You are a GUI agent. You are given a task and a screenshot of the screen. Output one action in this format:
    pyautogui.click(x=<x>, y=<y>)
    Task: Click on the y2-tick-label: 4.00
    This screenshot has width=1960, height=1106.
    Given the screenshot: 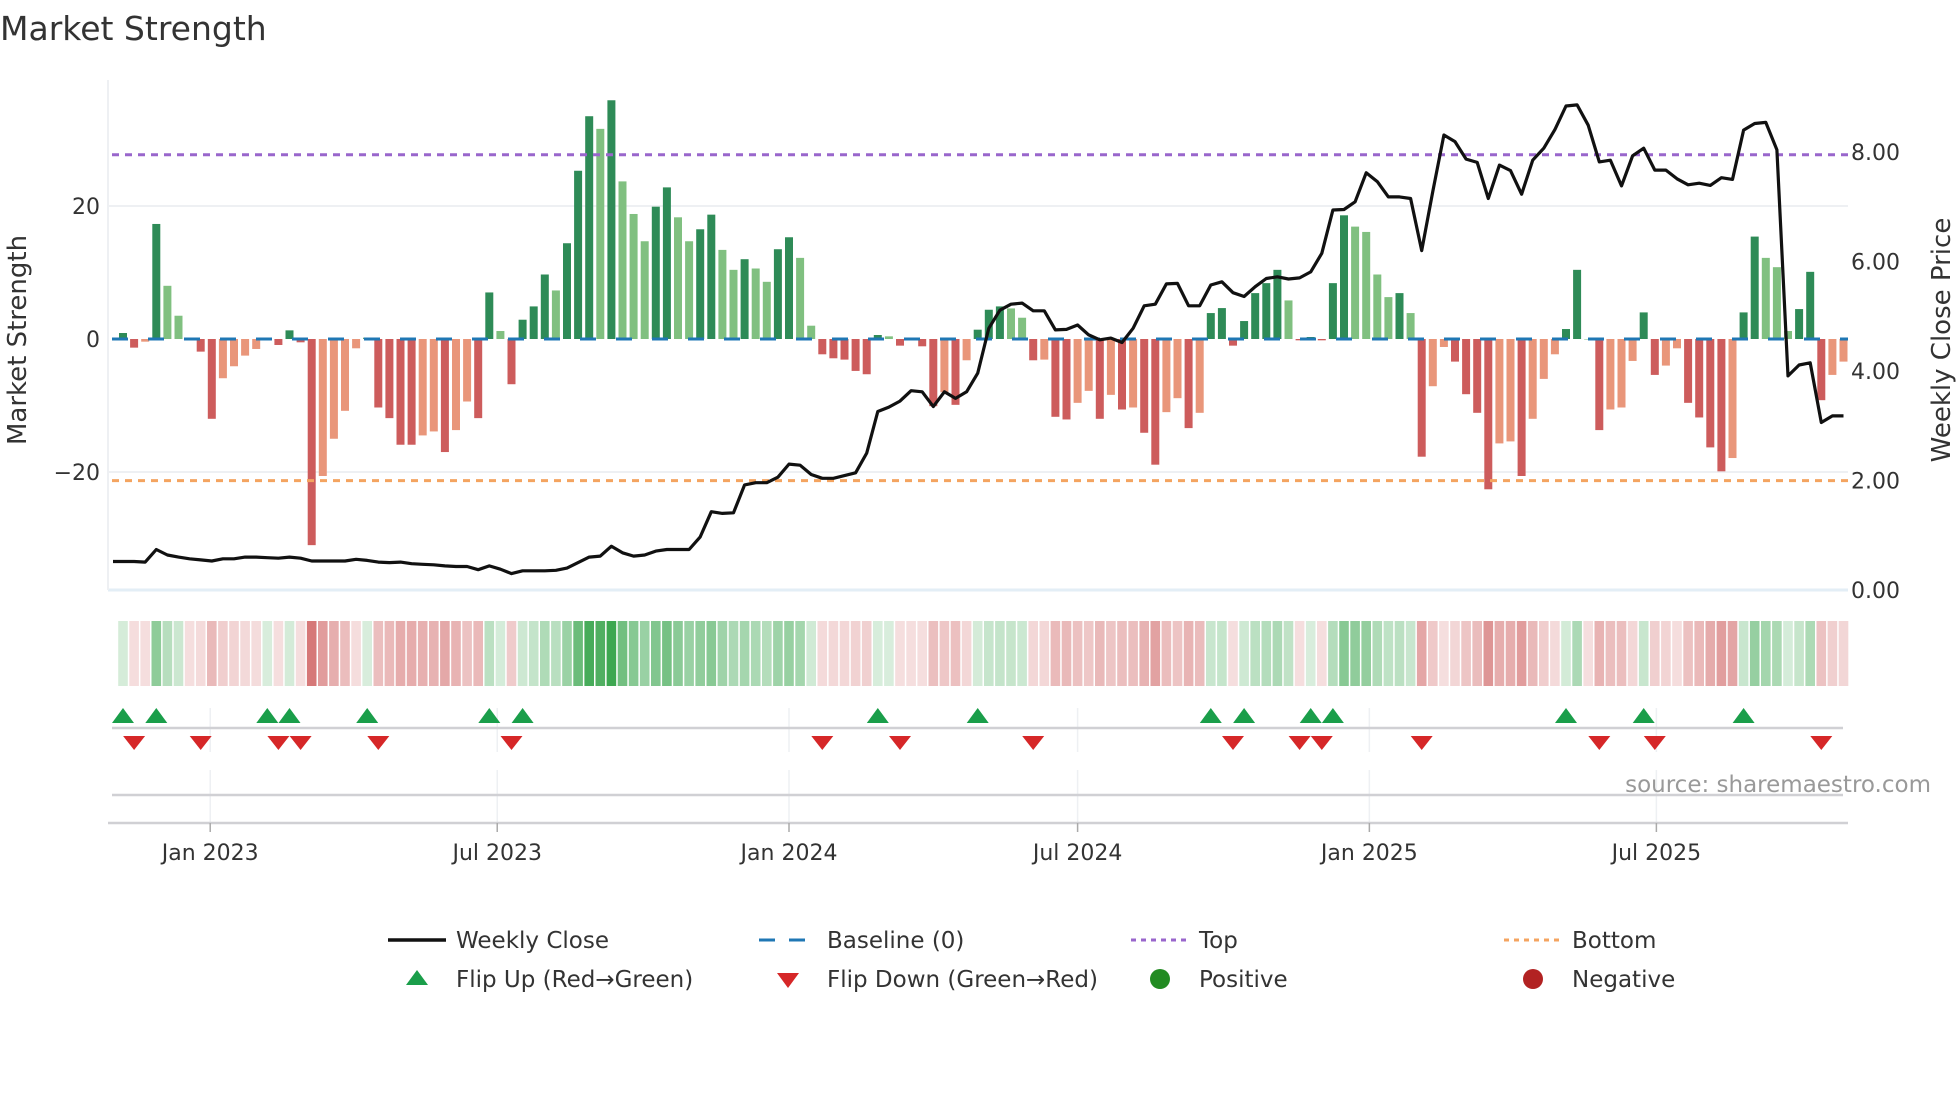 What is the action you would take?
    pyautogui.click(x=1875, y=372)
    